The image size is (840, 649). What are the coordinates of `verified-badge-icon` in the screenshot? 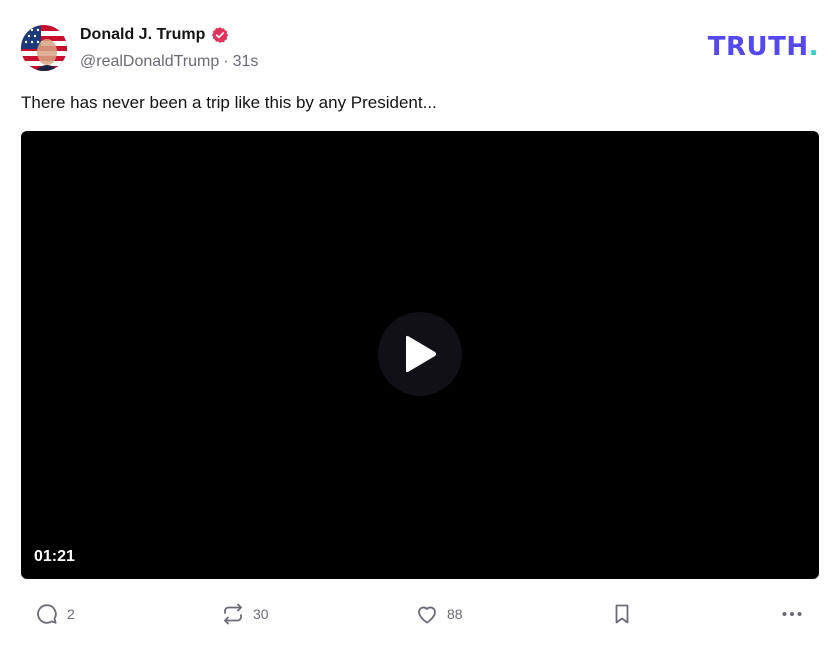 It's located at (220, 35).